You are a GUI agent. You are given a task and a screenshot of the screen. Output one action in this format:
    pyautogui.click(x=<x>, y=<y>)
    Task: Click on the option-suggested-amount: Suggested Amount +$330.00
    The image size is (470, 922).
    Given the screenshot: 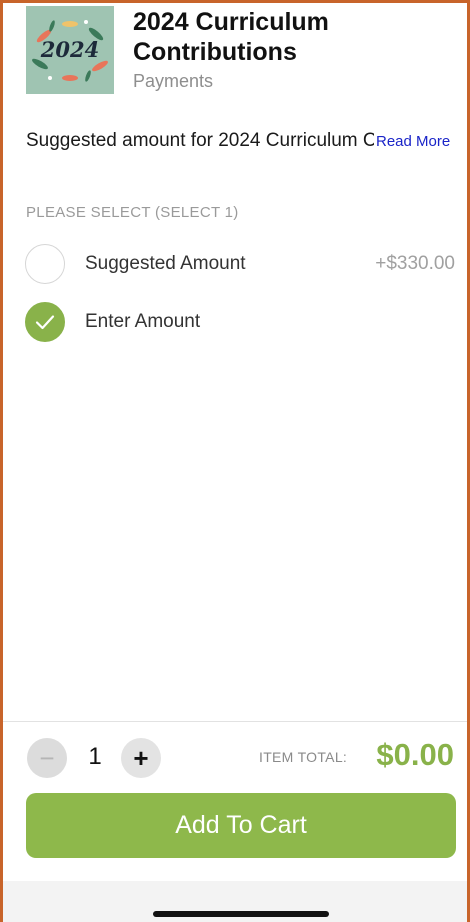 What is the action you would take?
    pyautogui.click(x=235, y=264)
    